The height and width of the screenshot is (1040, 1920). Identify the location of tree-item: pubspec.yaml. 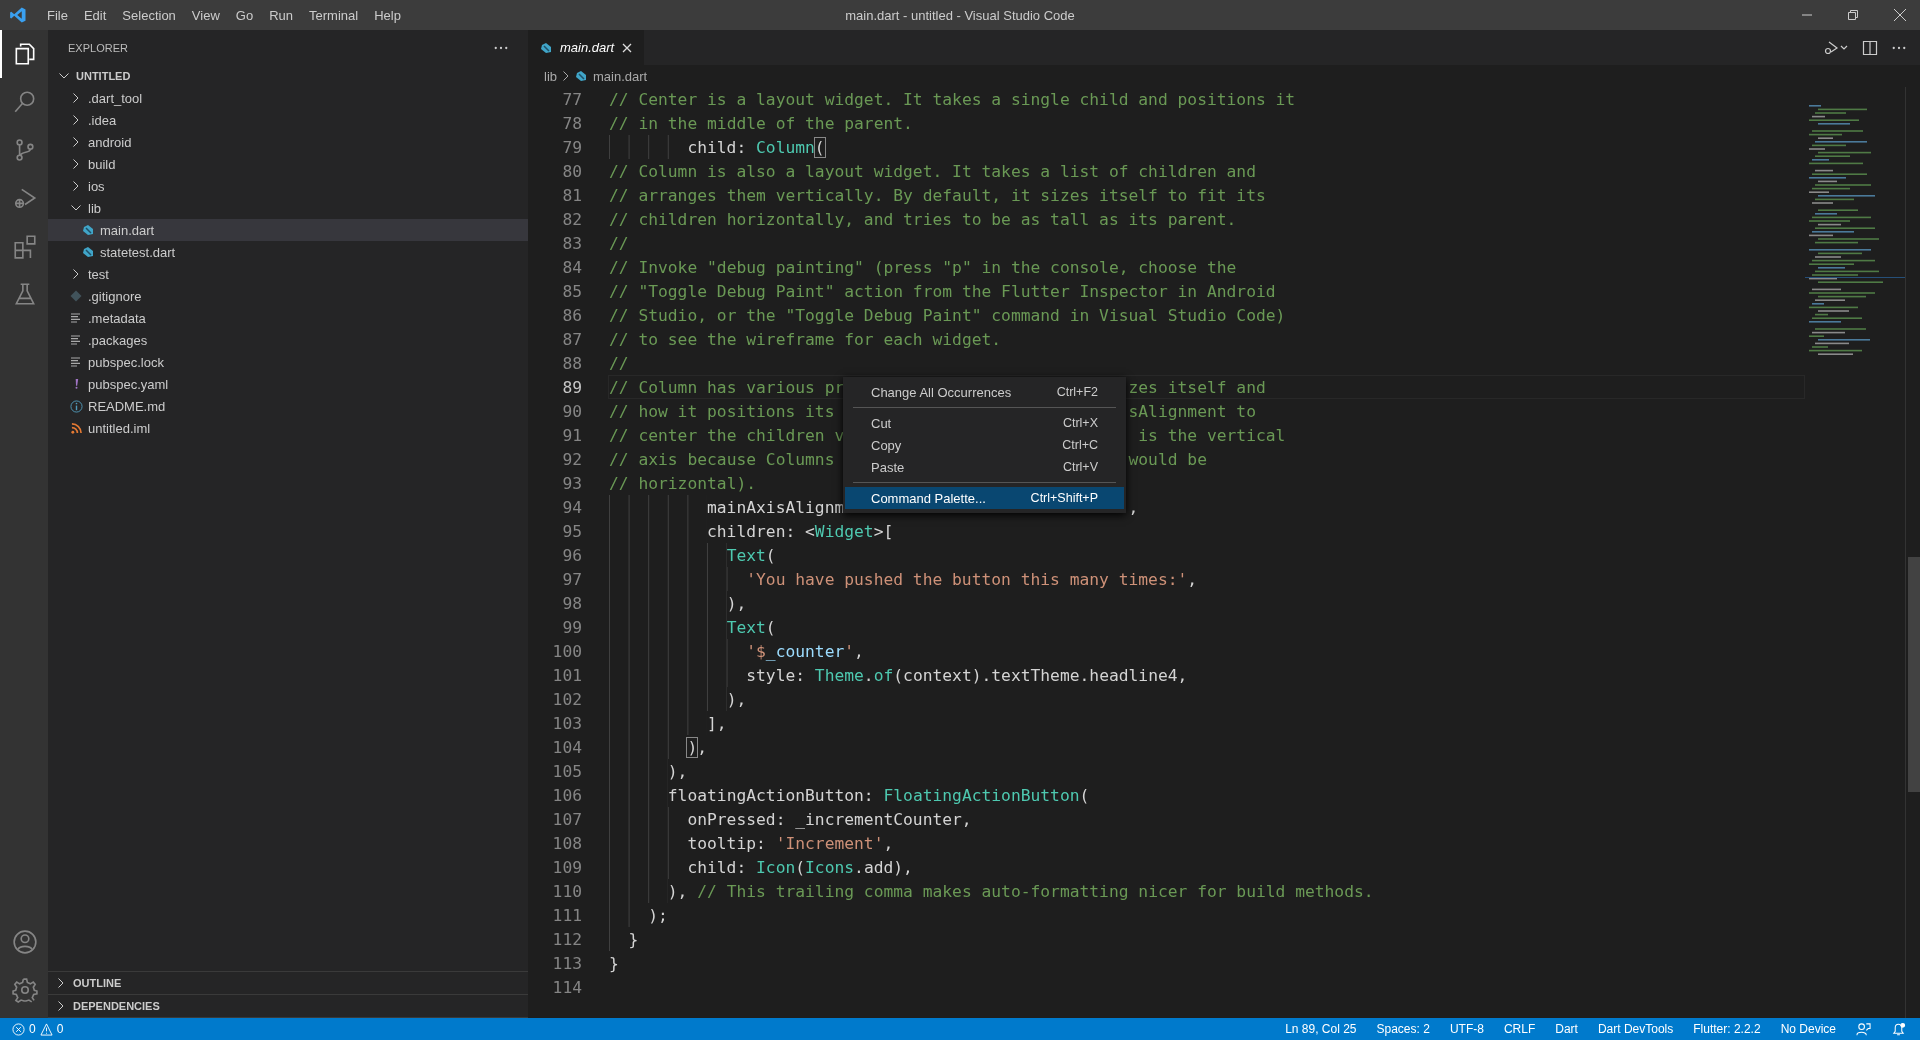
(288, 384).